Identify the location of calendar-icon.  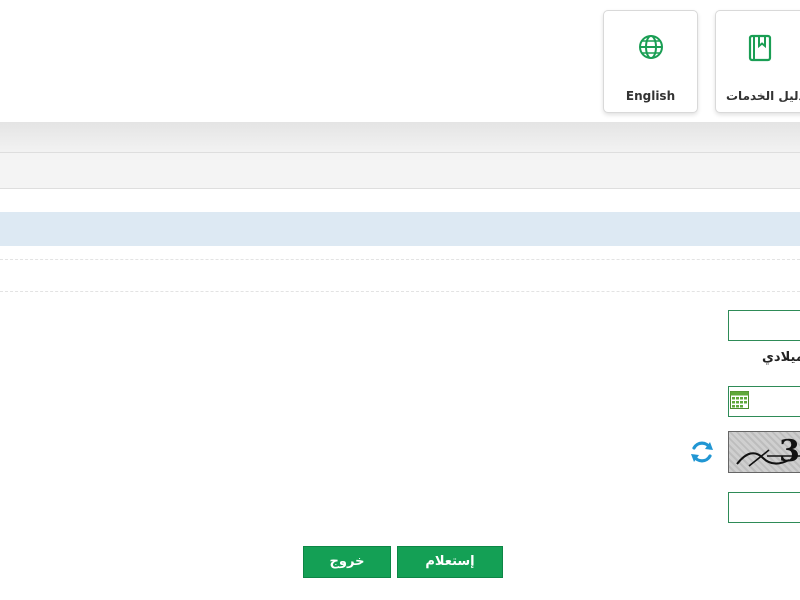
(739, 400).